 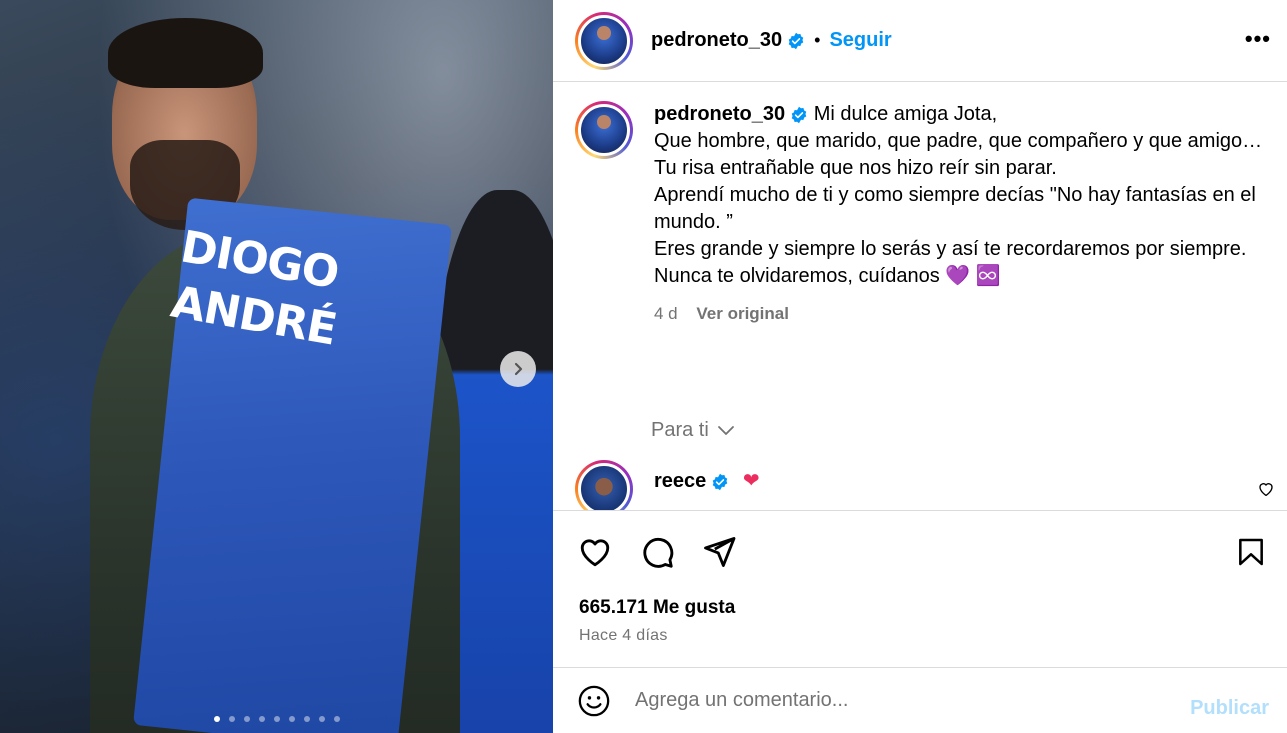 What do you see at coordinates (719, 552) in the screenshot?
I see `share-icon` at bounding box center [719, 552].